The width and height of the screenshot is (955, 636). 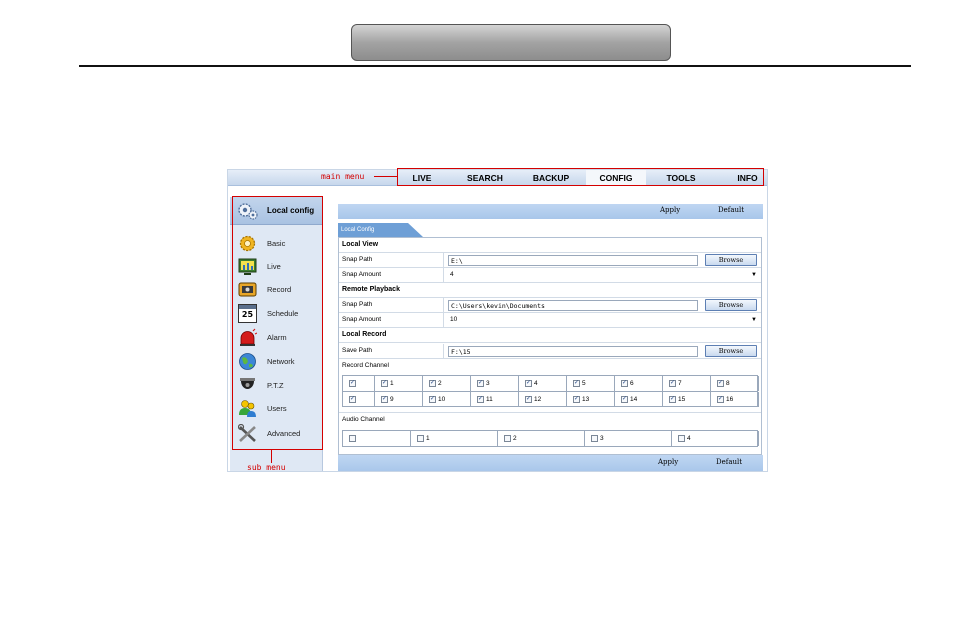 What do you see at coordinates (399, 383) in the screenshot?
I see `record-channel-1: ✓ 1` at bounding box center [399, 383].